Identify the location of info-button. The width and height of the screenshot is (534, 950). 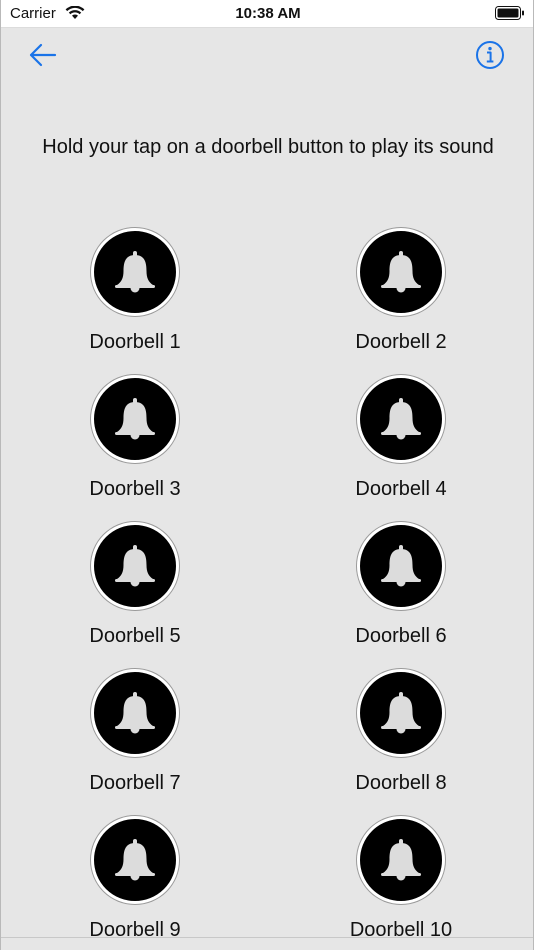
(490, 55).